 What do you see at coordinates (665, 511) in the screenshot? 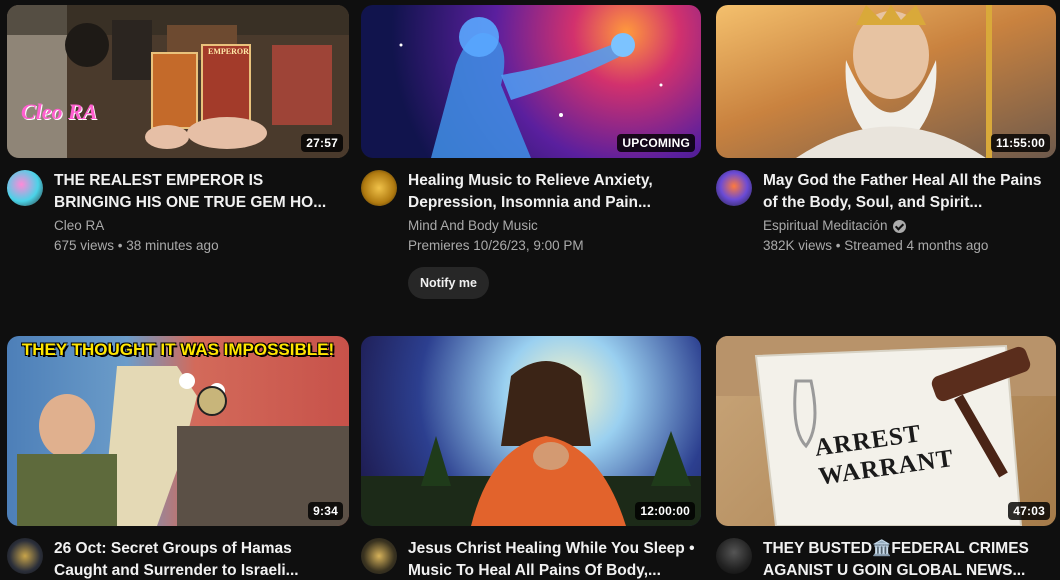
I see `duration-badge: 12:00:00` at bounding box center [665, 511].